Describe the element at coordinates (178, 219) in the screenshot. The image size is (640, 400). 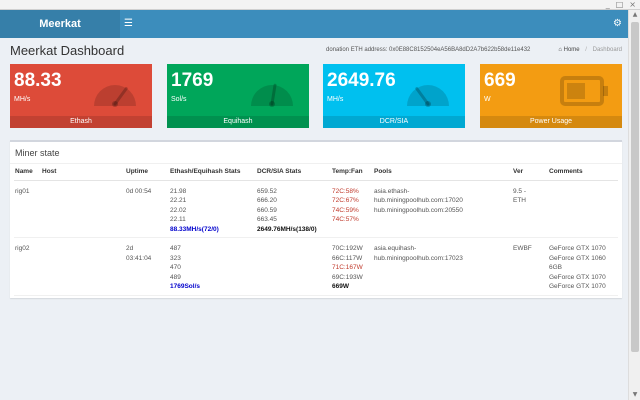
I see `ethash-gpu-value: 22.11` at that location.